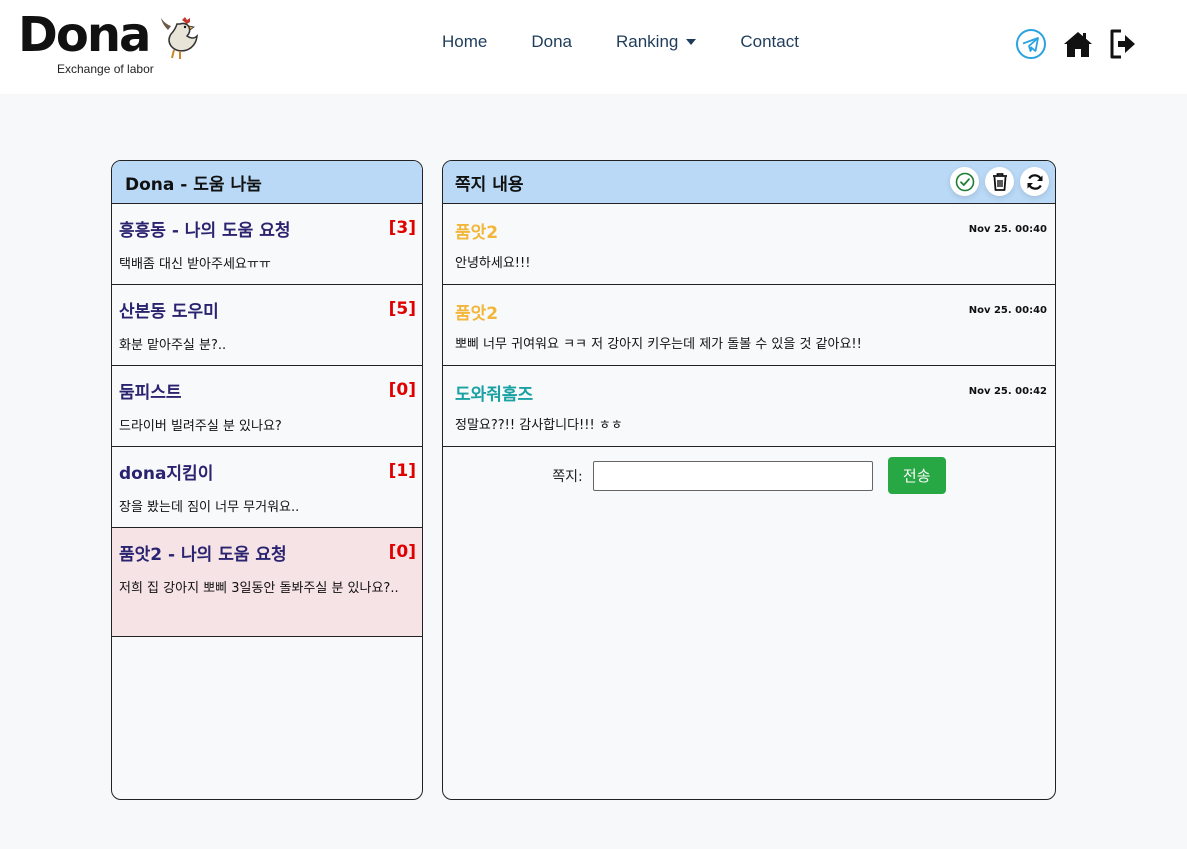 The height and width of the screenshot is (849, 1187). What do you see at coordinates (193, 184) in the screenshot?
I see `threads-panel-title: Dona - 도움 나눔` at bounding box center [193, 184].